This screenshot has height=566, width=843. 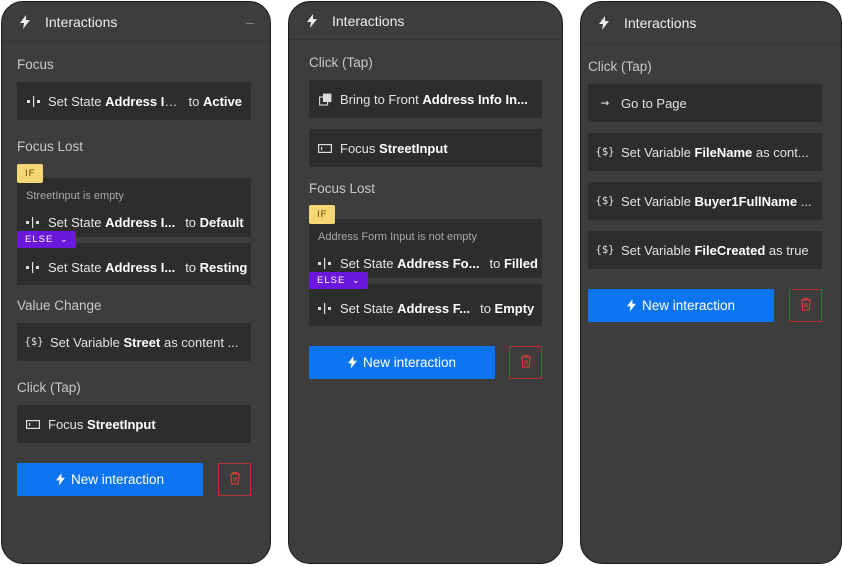 I want to click on else-set-state: Set State Address I... to Resting, so click(x=134, y=264).